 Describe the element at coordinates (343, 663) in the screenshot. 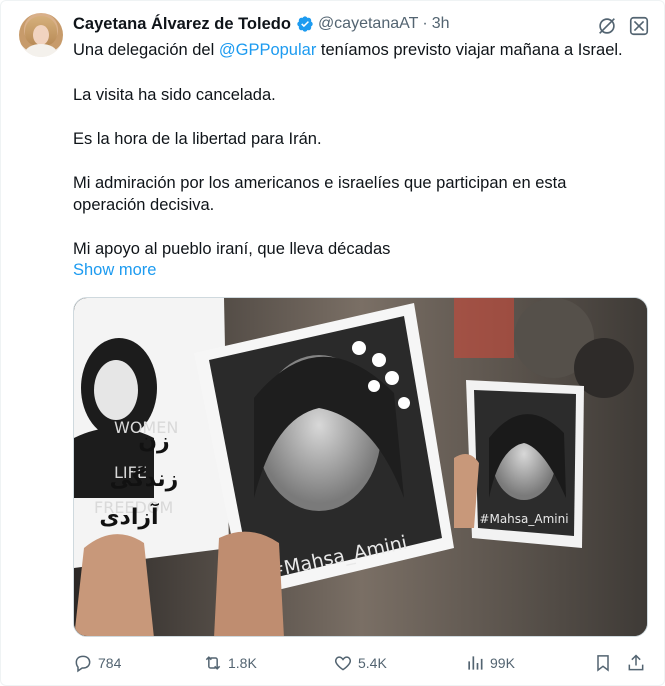

I see `like-icon` at that location.